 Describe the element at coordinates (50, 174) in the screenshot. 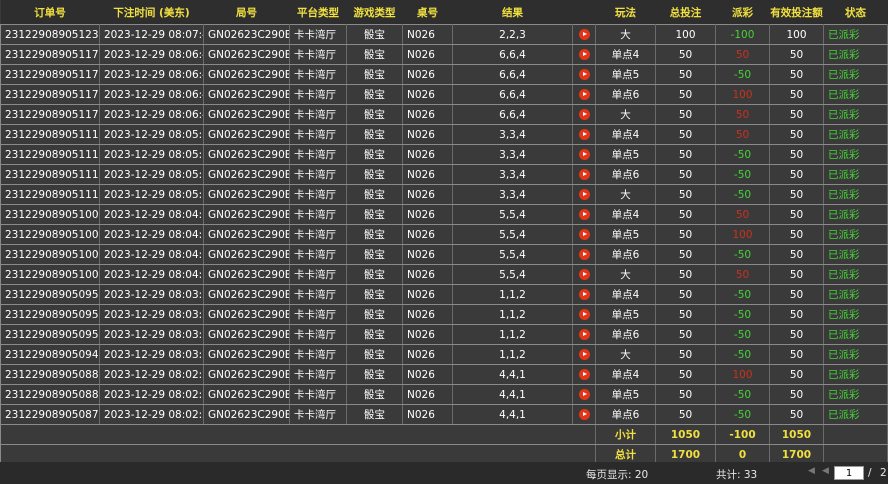

I see `order-id: 231229089051116` at that location.